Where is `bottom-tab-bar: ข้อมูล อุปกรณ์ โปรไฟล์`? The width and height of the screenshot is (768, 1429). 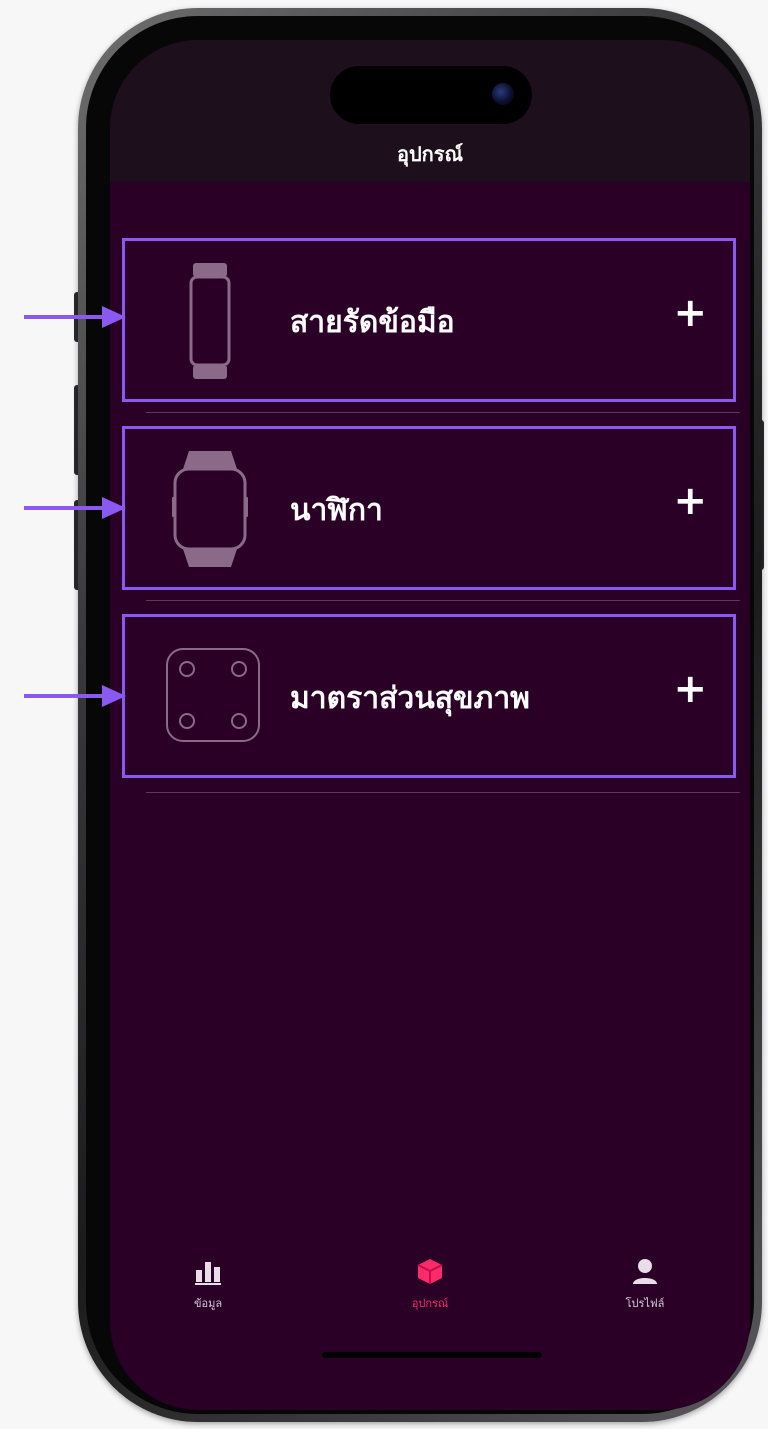 bottom-tab-bar: ข้อมูล อุปกรณ์ โปรไฟล์ is located at coordinates (430, 1323).